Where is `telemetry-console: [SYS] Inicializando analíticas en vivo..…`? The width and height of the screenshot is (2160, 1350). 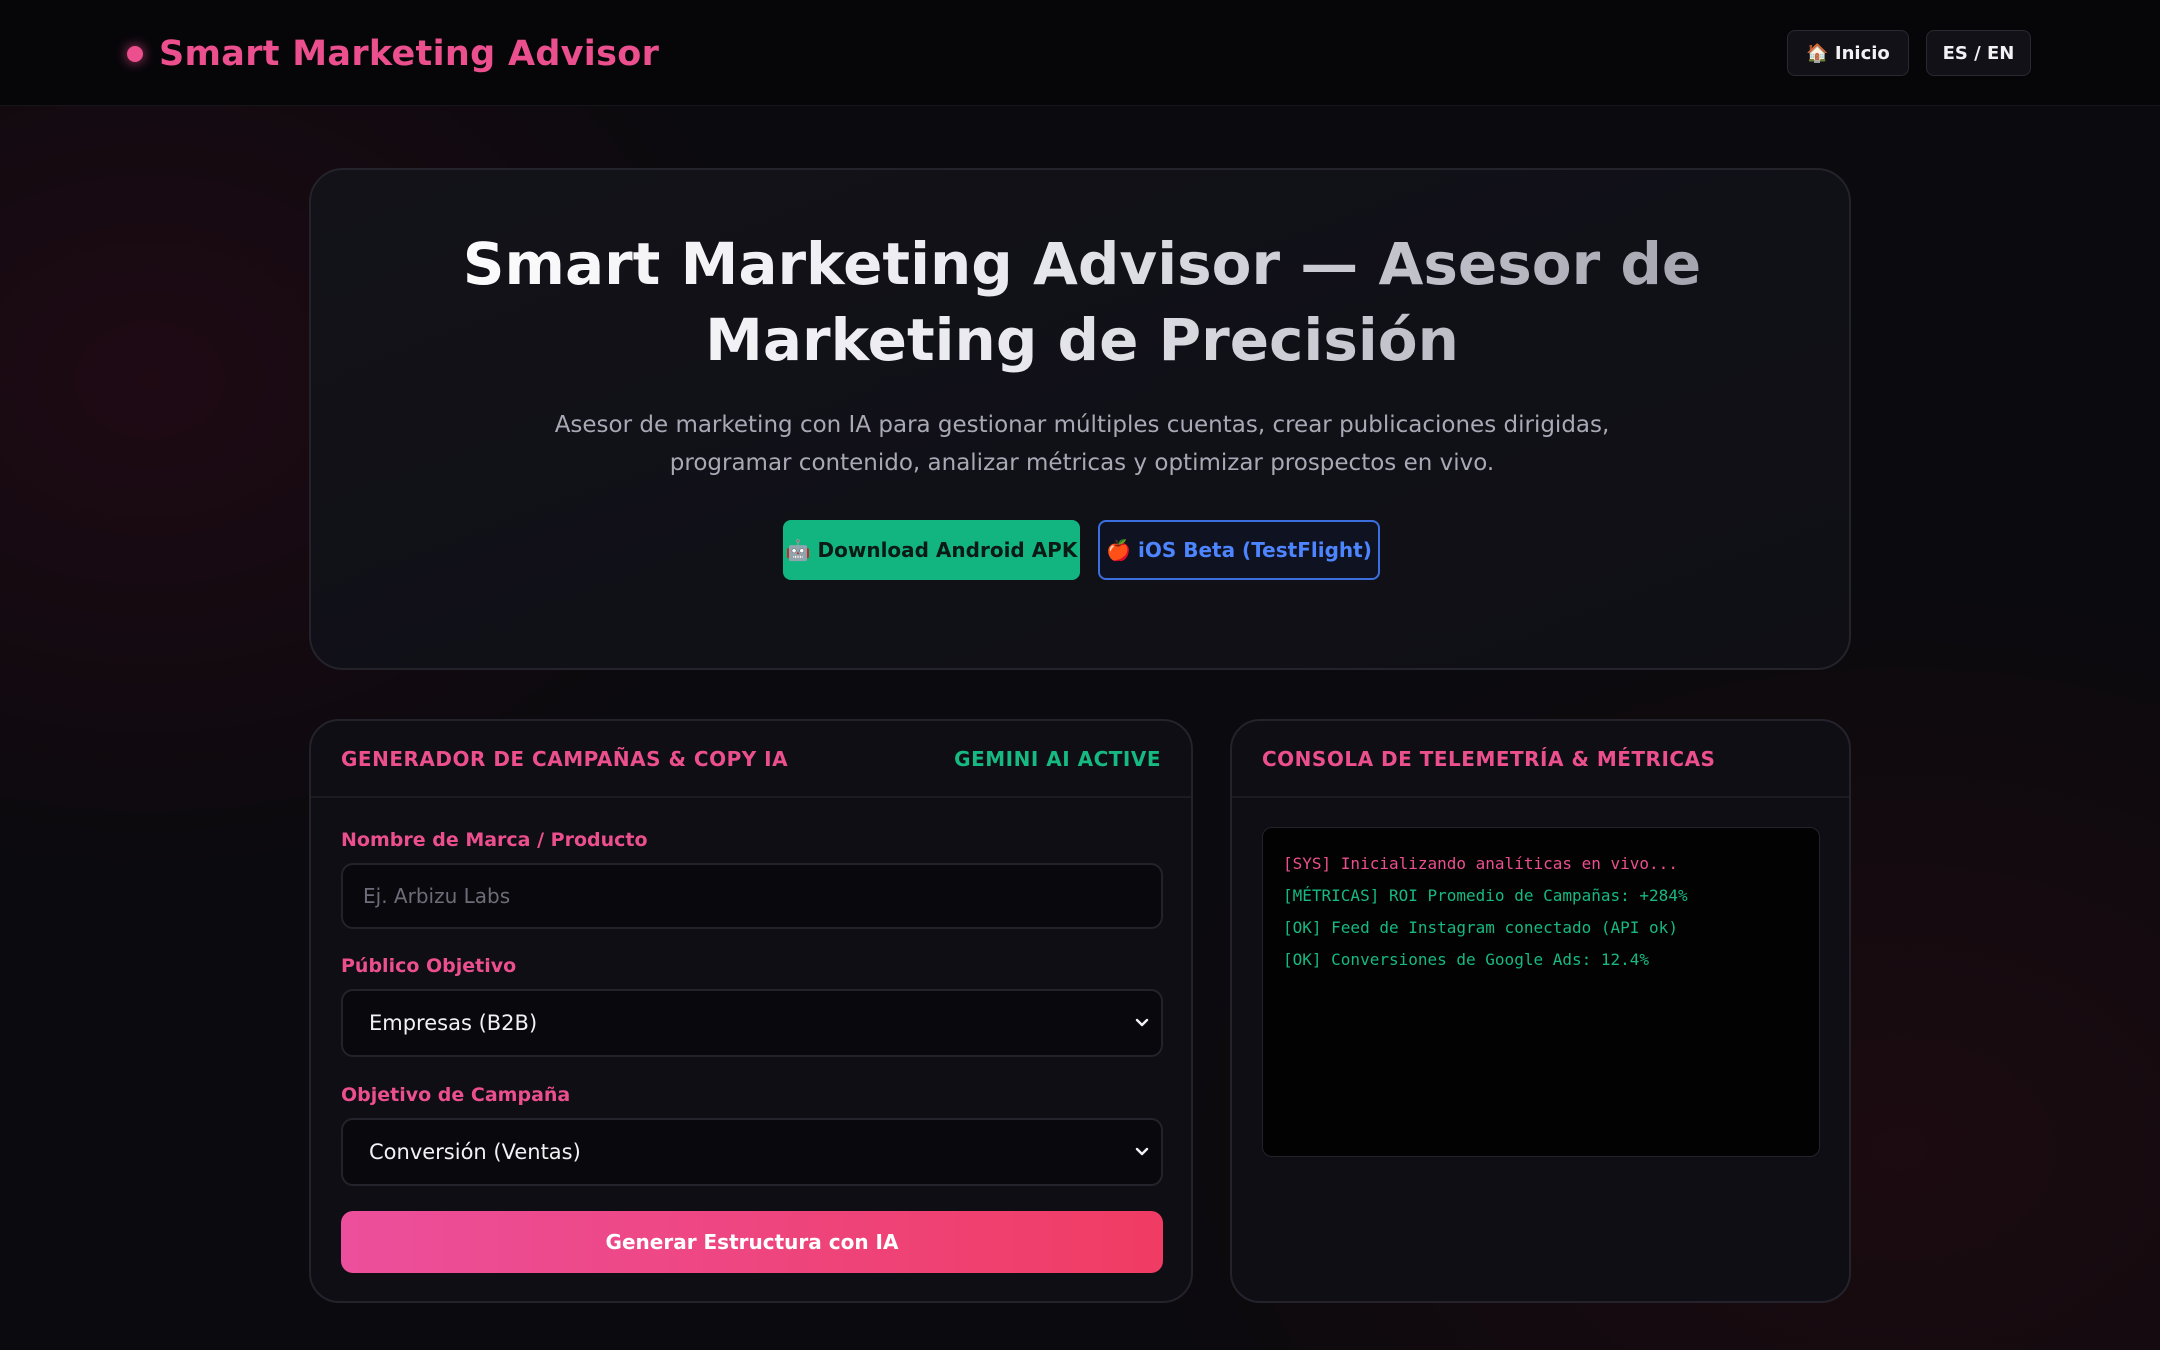 telemetry-console: [SYS] Inicializando analíticas en vivo..… is located at coordinates (1541, 992).